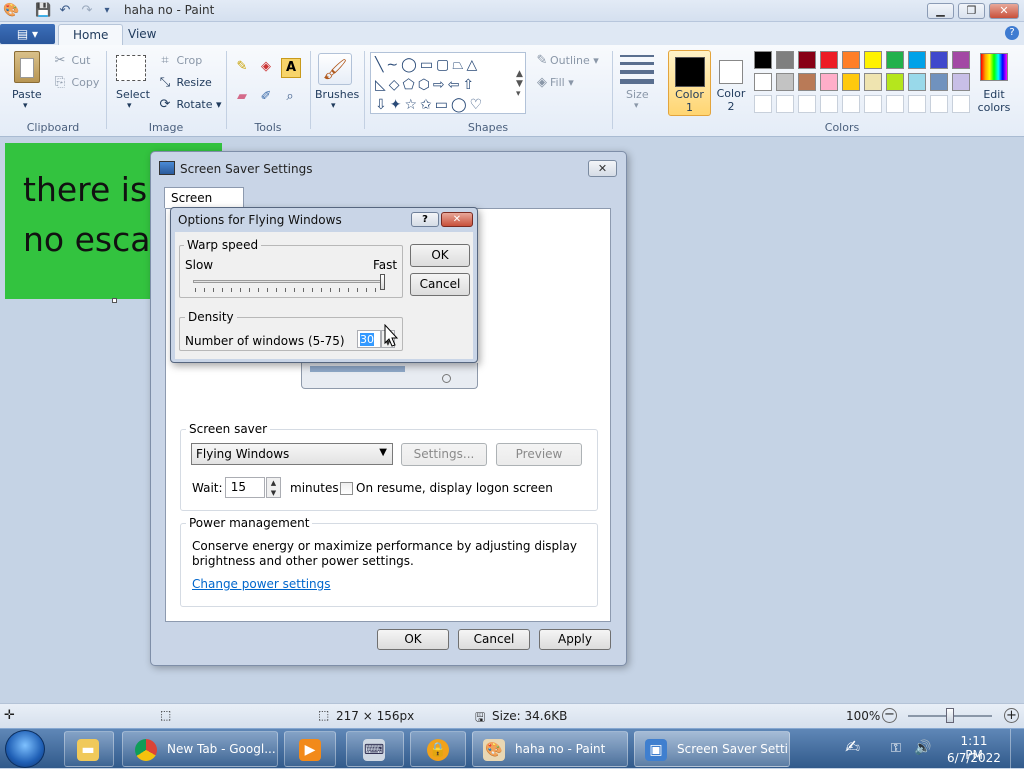  Describe the element at coordinates (291, 68) in the screenshot. I see `text-tool-icon: A` at that location.